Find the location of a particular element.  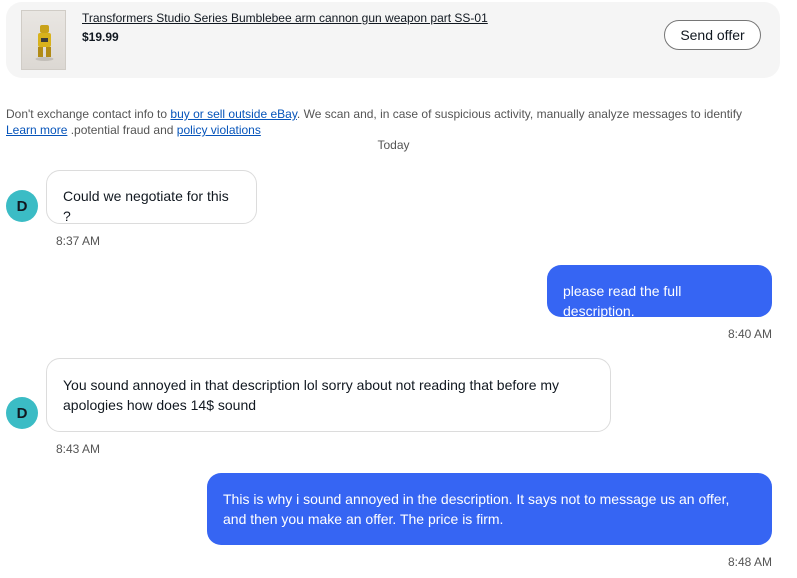

date-separator: Today is located at coordinates (393, 145).